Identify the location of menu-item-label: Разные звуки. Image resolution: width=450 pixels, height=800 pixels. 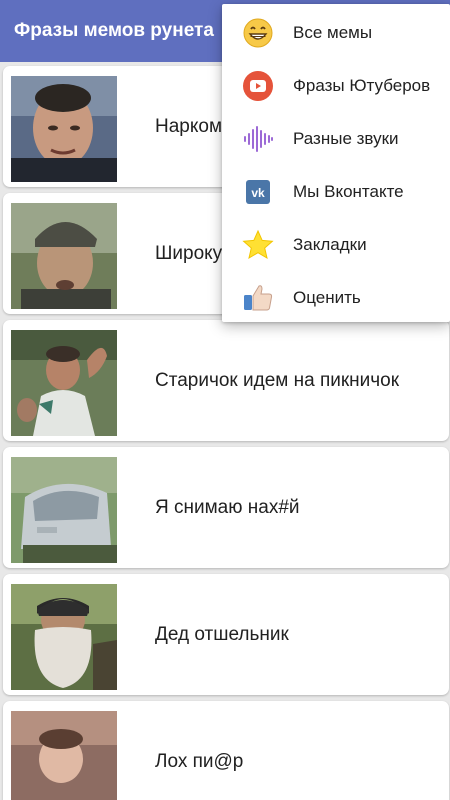
(346, 138).